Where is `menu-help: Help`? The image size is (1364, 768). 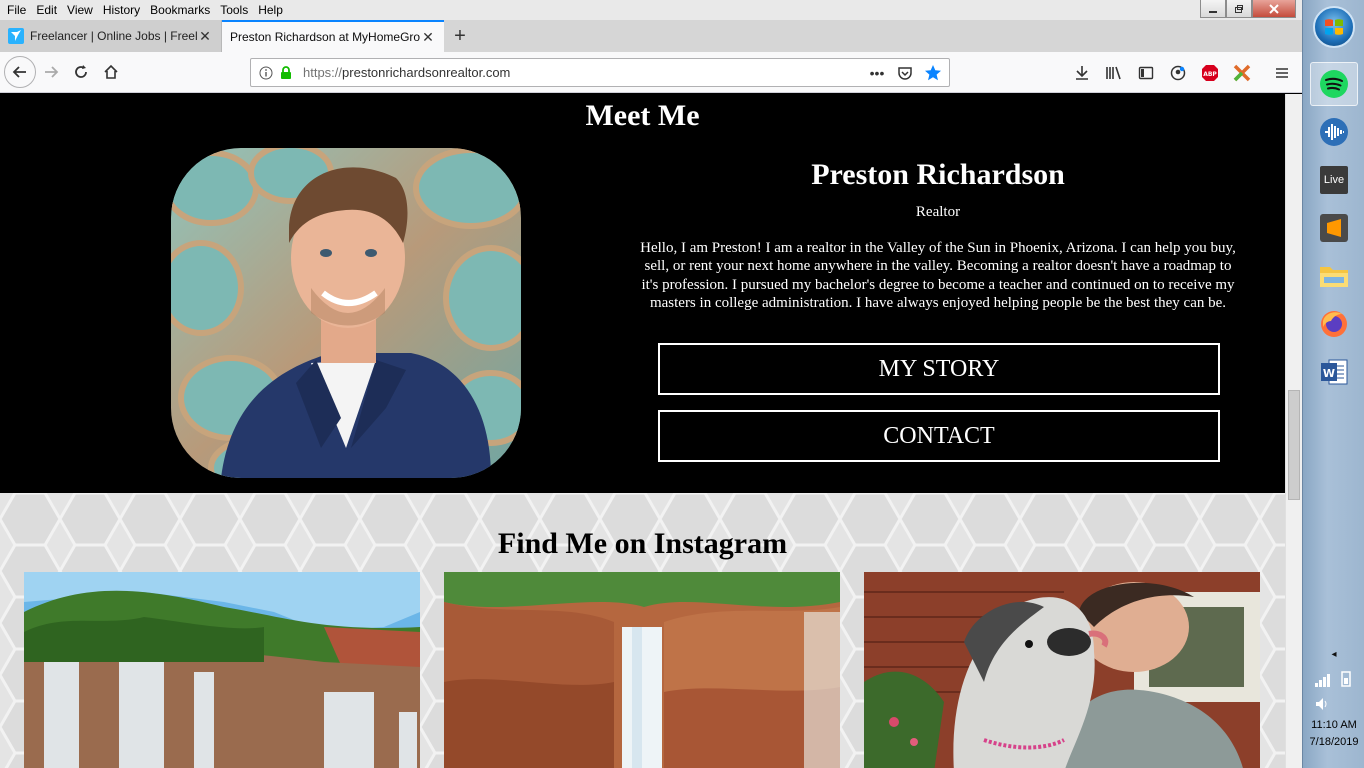 menu-help: Help is located at coordinates (270, 10).